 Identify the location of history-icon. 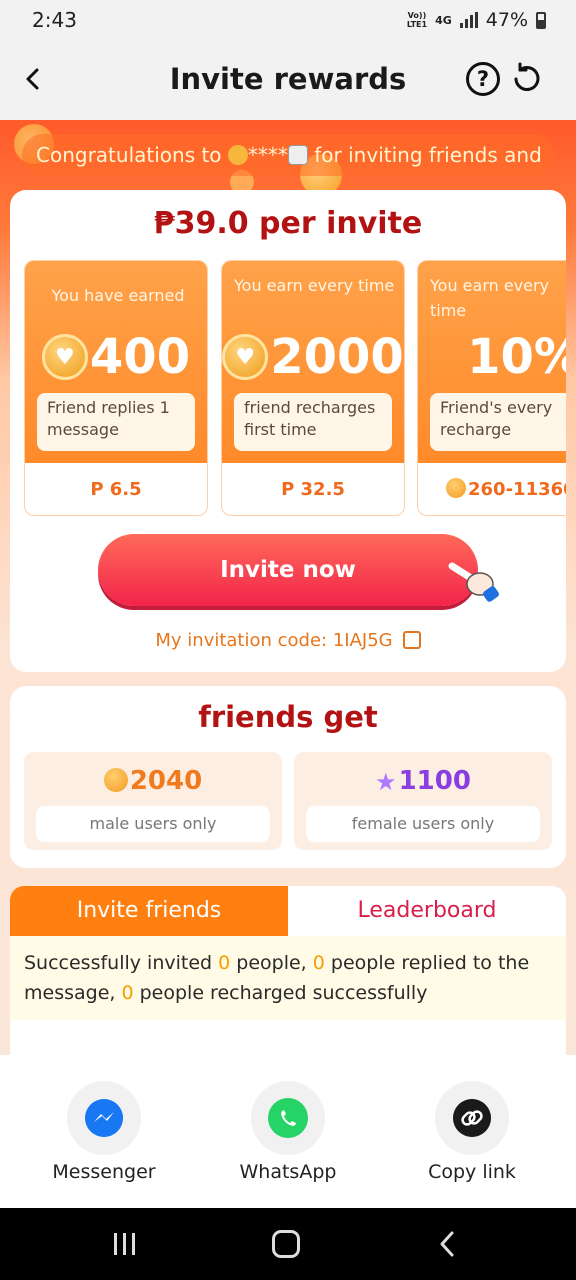
(527, 79).